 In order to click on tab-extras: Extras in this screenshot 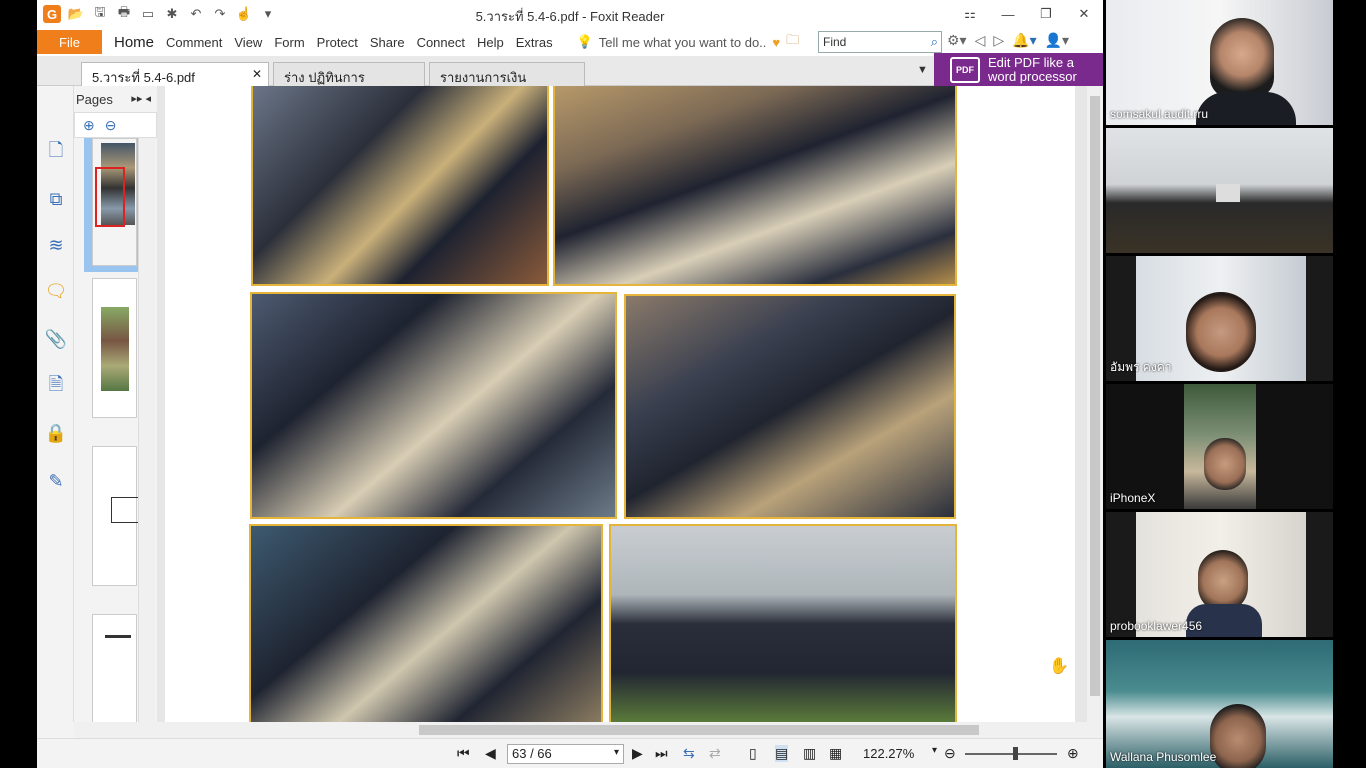, I will do `click(534, 42)`.